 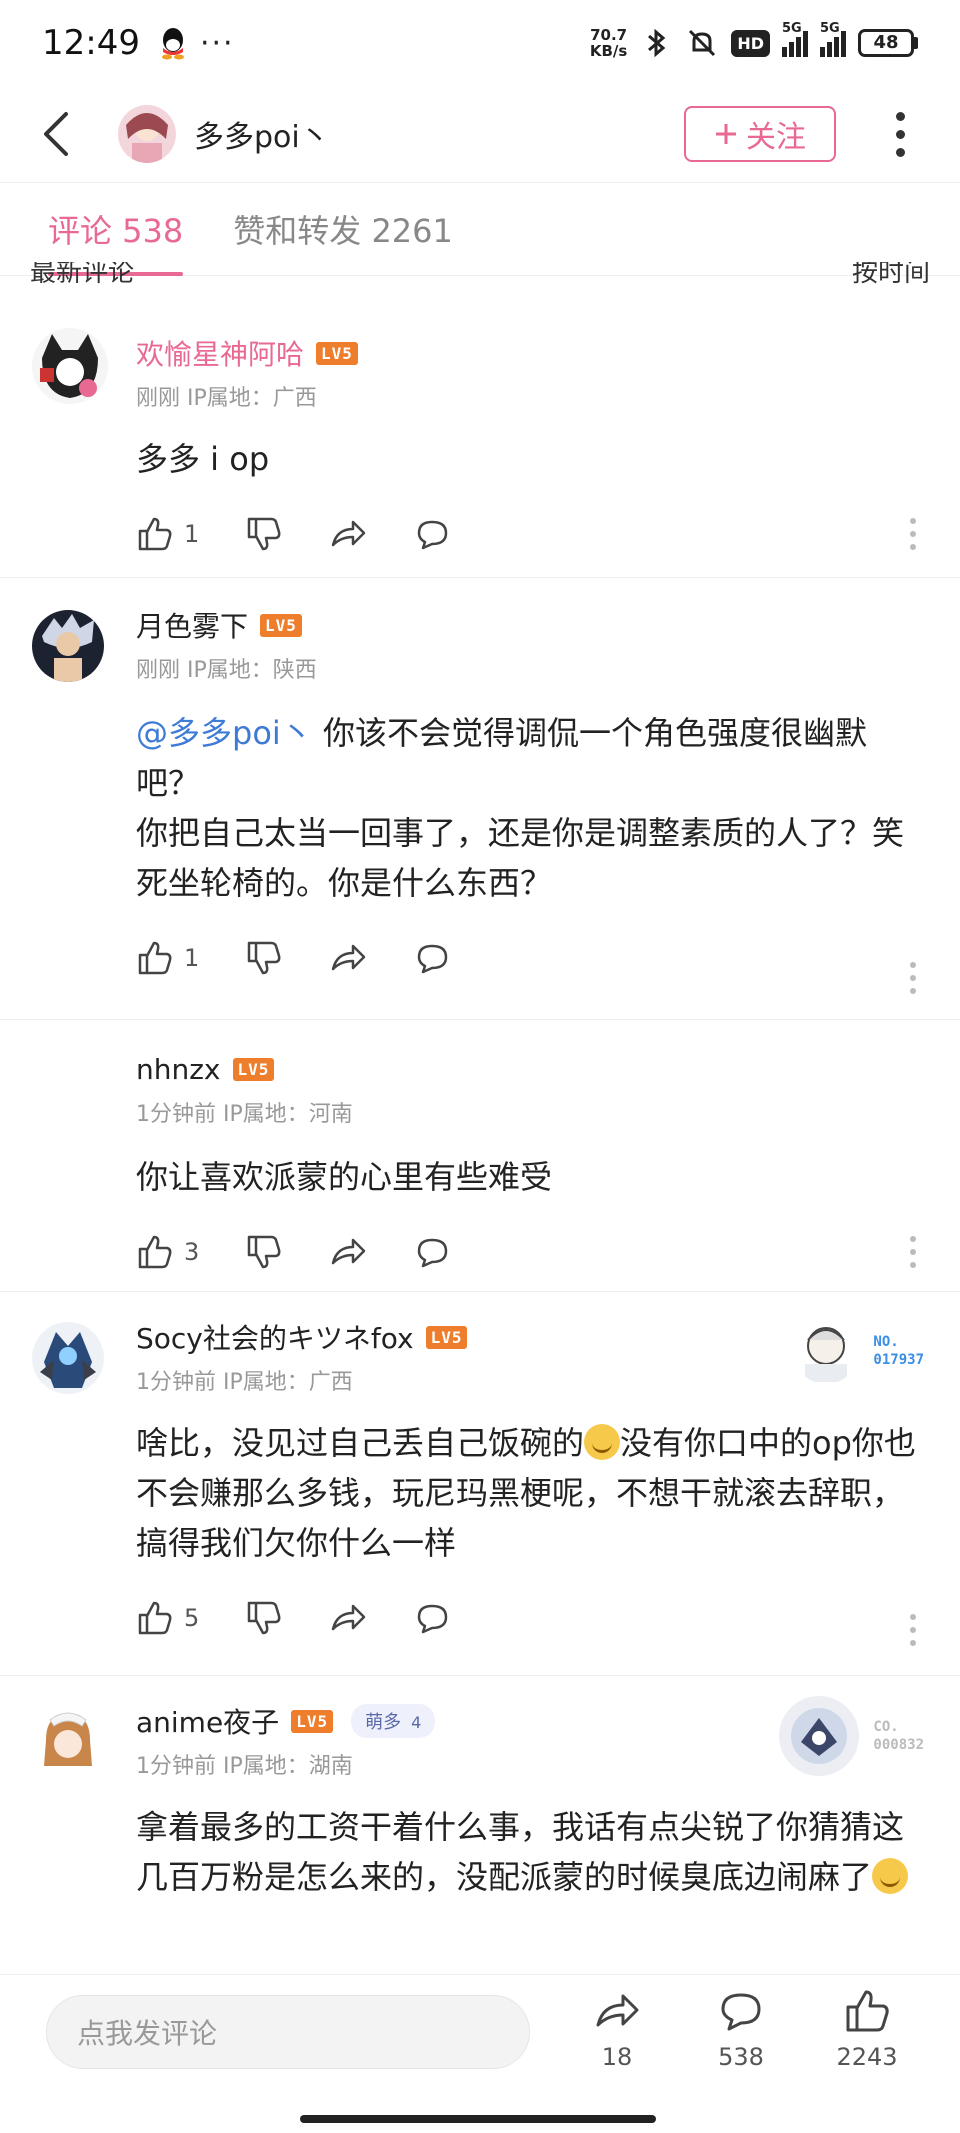 What do you see at coordinates (657, 43) in the screenshot?
I see `bluetooth-icon` at bounding box center [657, 43].